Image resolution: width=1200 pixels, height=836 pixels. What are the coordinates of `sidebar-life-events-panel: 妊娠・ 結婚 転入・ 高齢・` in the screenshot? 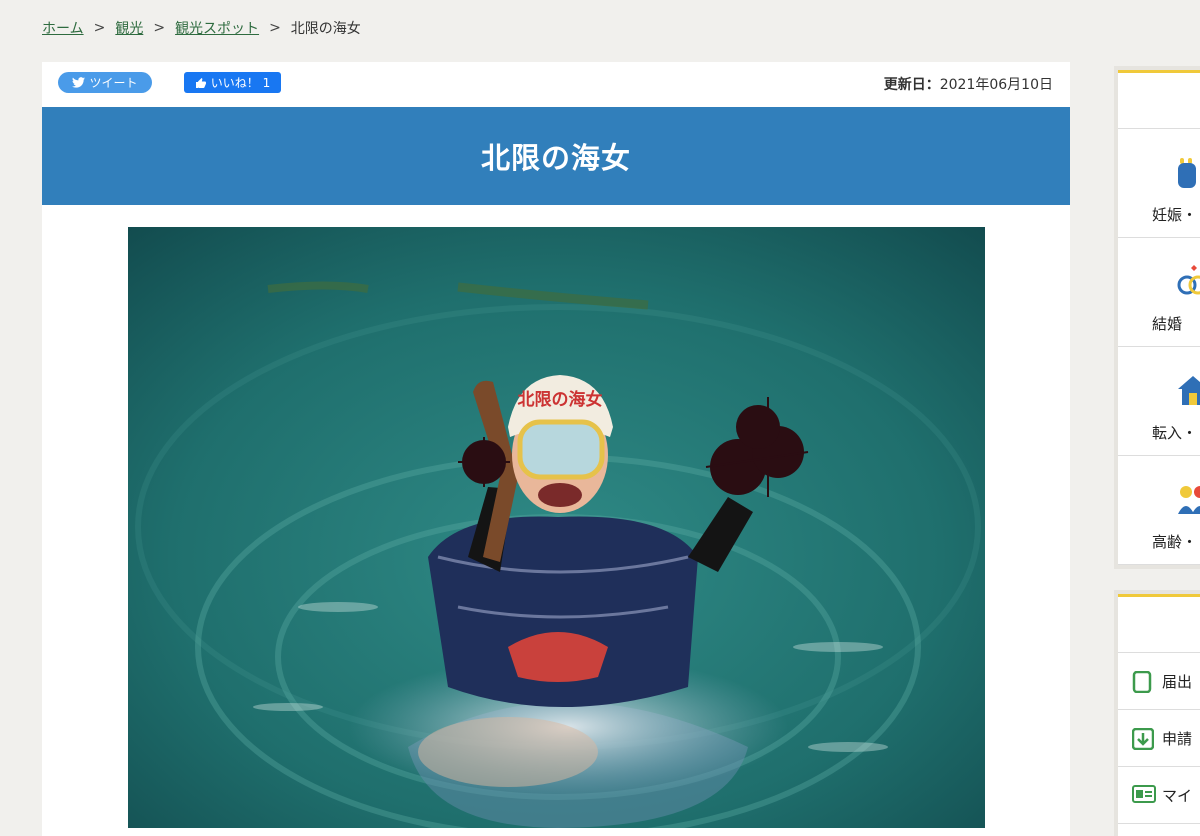 It's located at (1159, 317).